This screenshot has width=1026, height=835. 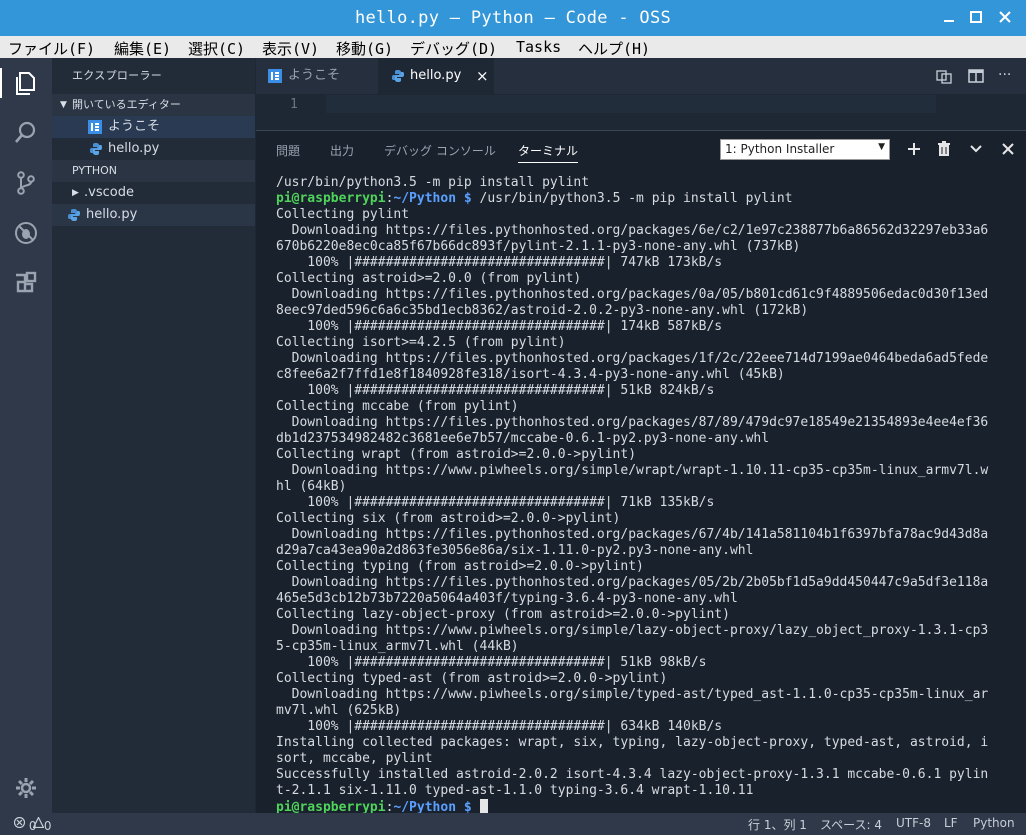 I want to click on split-editor-button, so click(x=976, y=76).